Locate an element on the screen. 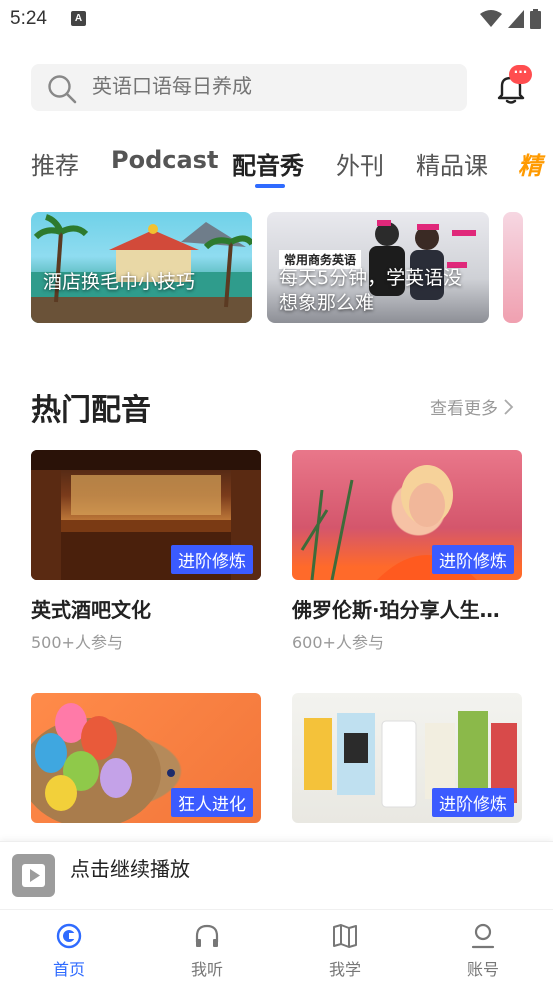  chevron-right-icon is located at coordinates (509, 406).